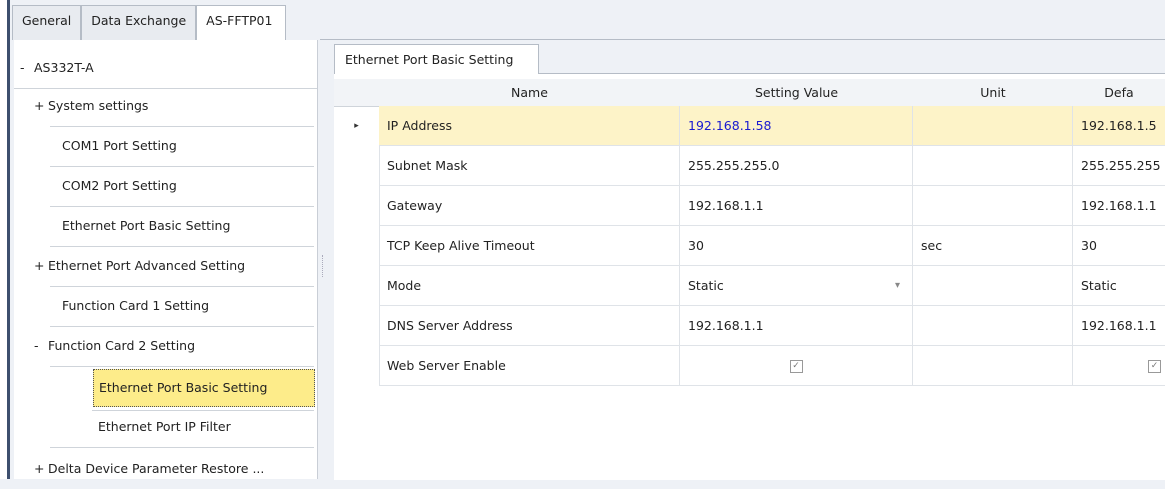  Describe the element at coordinates (993, 93) in the screenshot. I see `column-header-unit: Unit` at that location.